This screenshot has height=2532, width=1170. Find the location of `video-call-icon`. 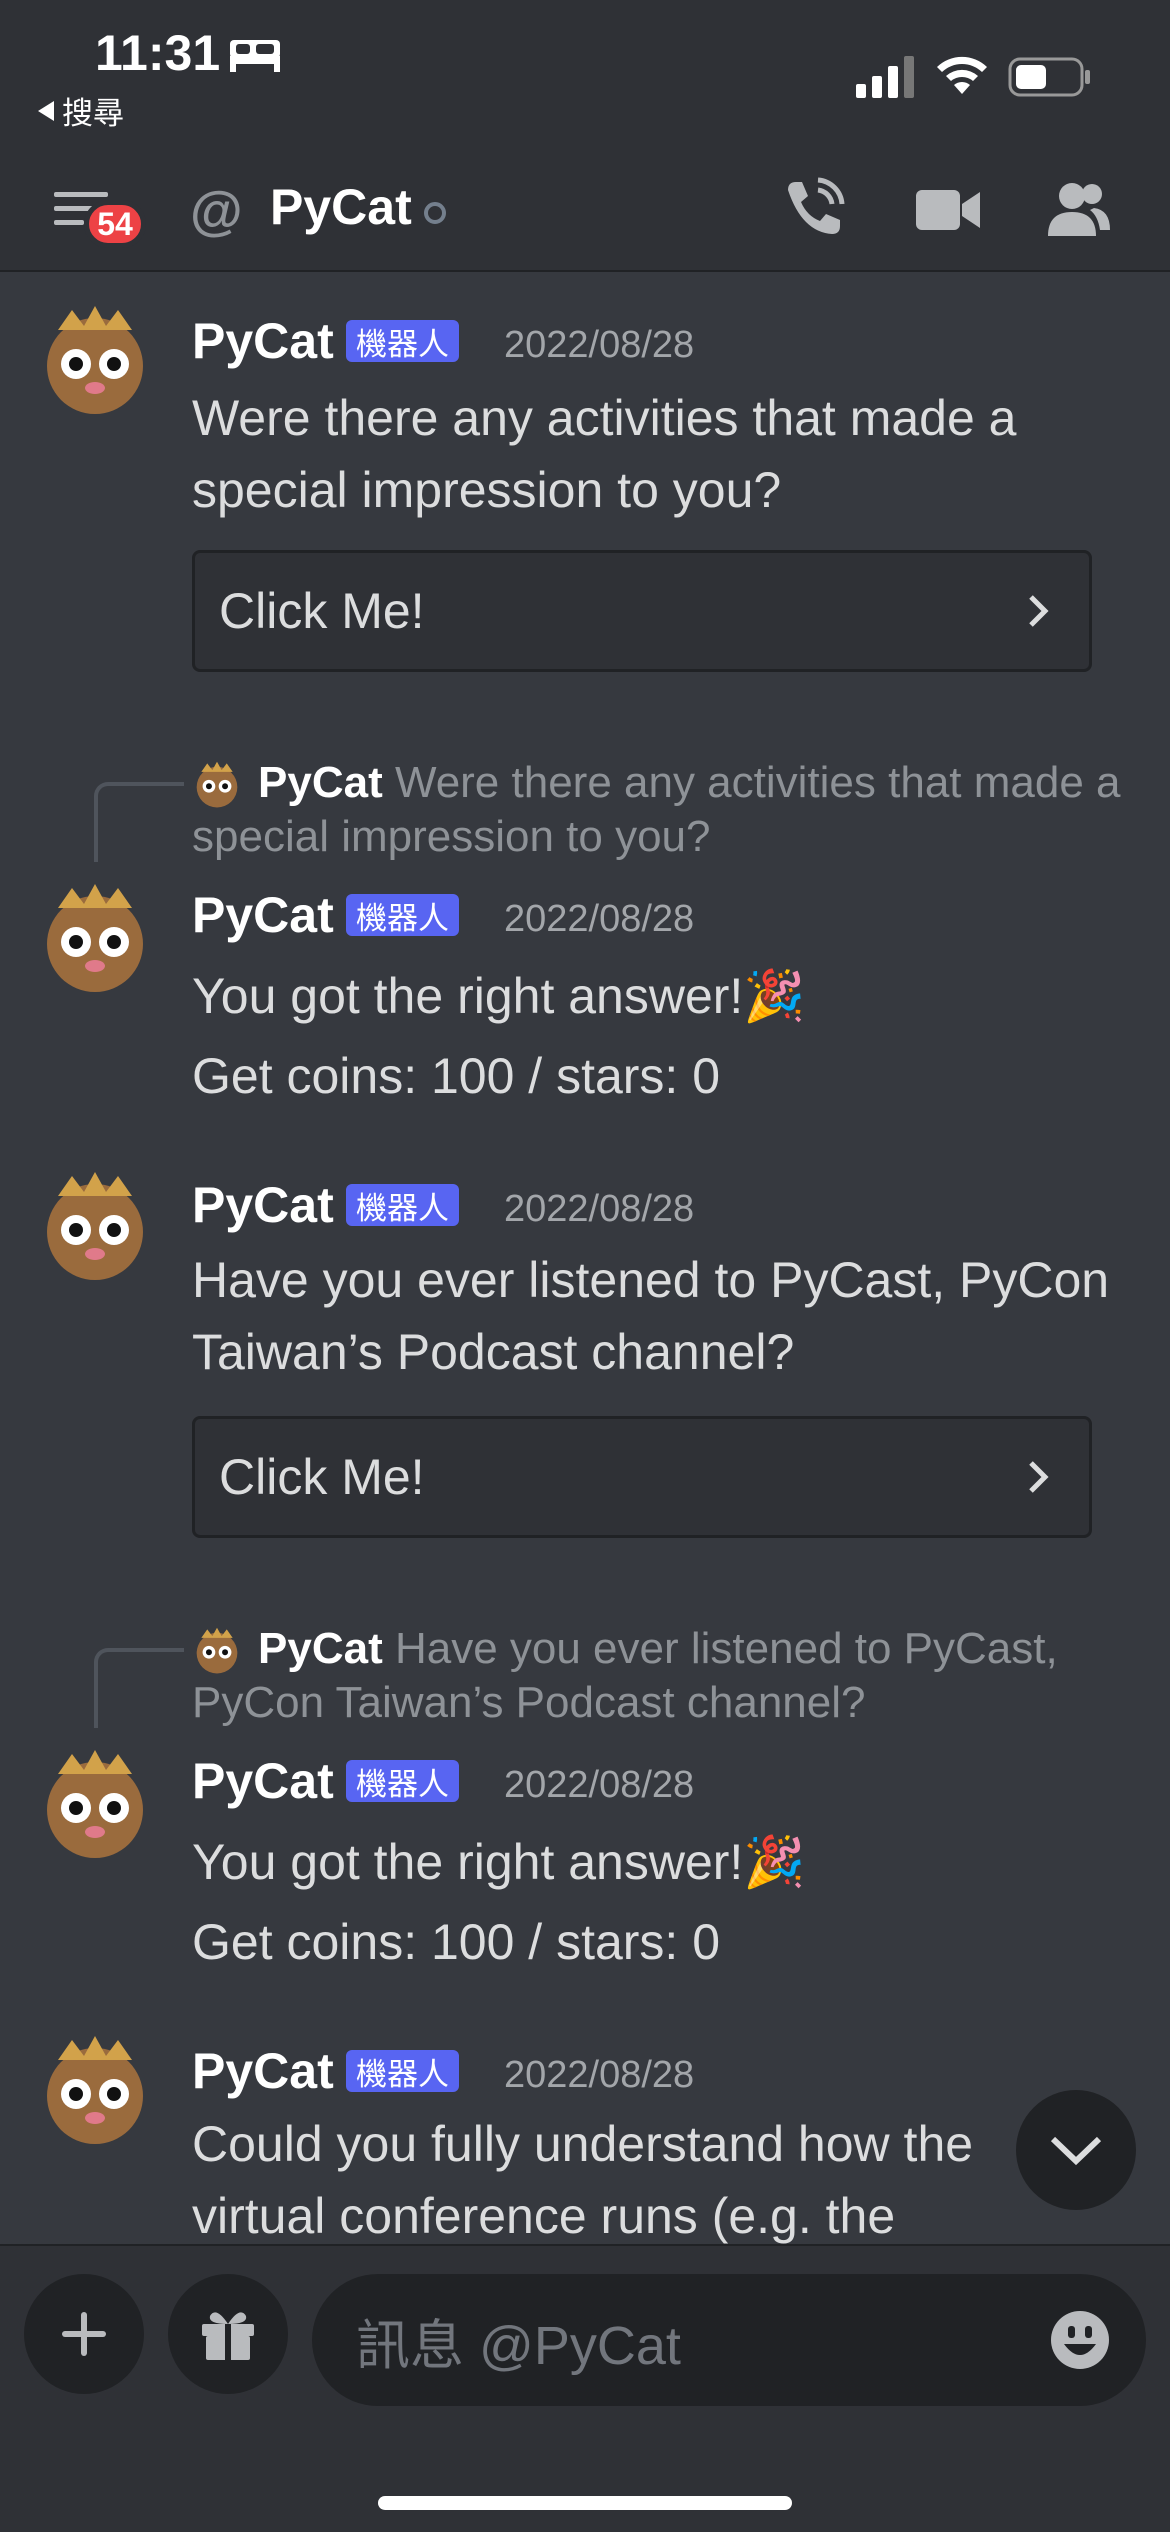

video-call-icon is located at coordinates (949, 210).